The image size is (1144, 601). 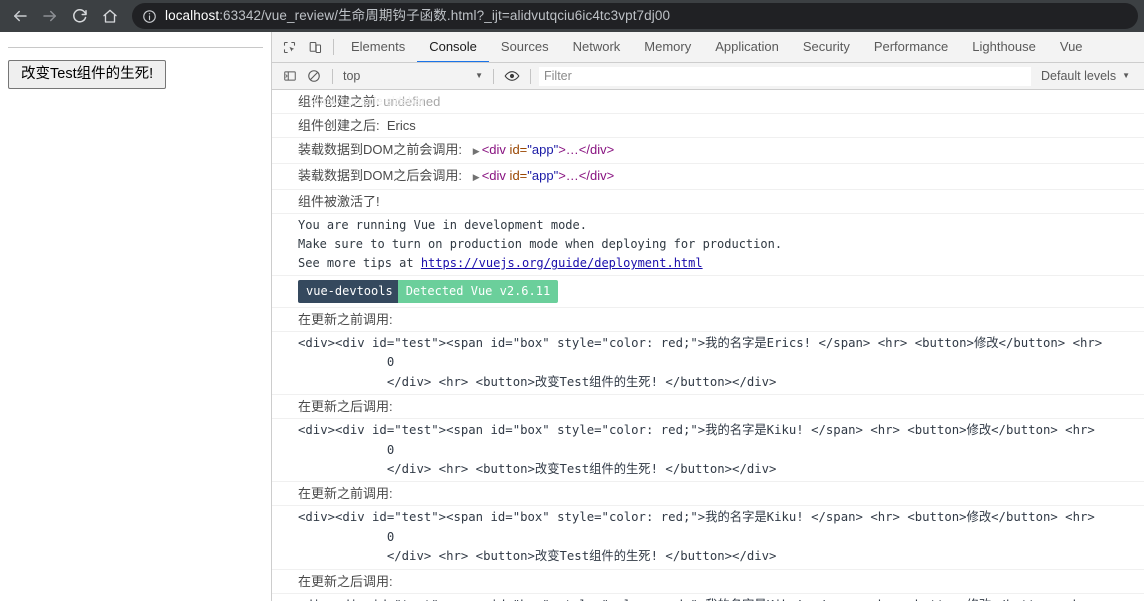 I want to click on console-message: 组件创建之前: undefined, so click(x=708, y=102).